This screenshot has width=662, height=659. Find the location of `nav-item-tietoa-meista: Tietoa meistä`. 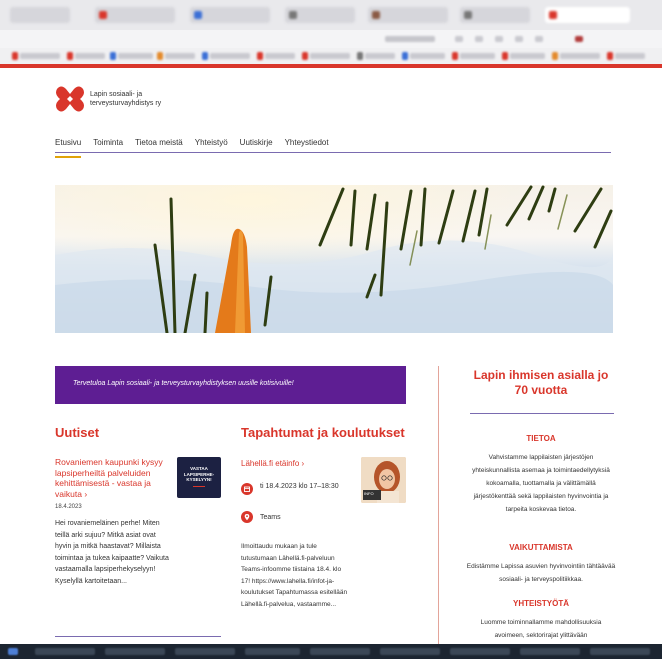

nav-item-tietoa-meista: Tietoa meistä is located at coordinates (159, 145).